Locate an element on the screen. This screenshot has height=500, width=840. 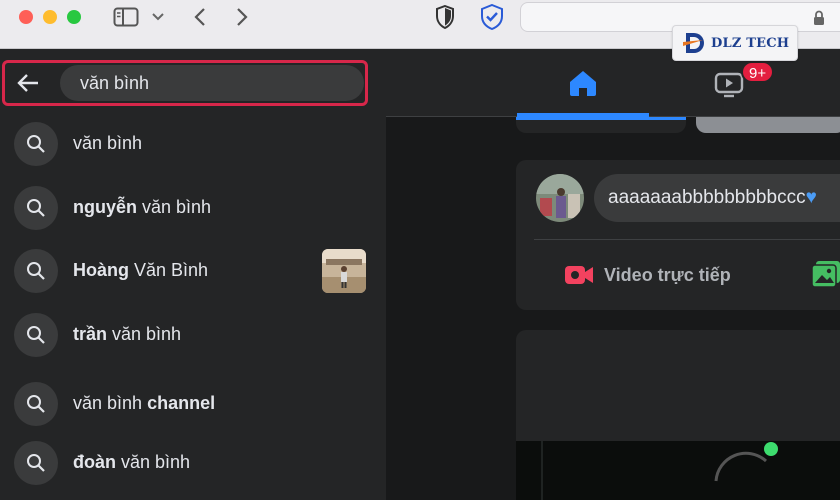
minimize-window-button is located at coordinates (50, 17).